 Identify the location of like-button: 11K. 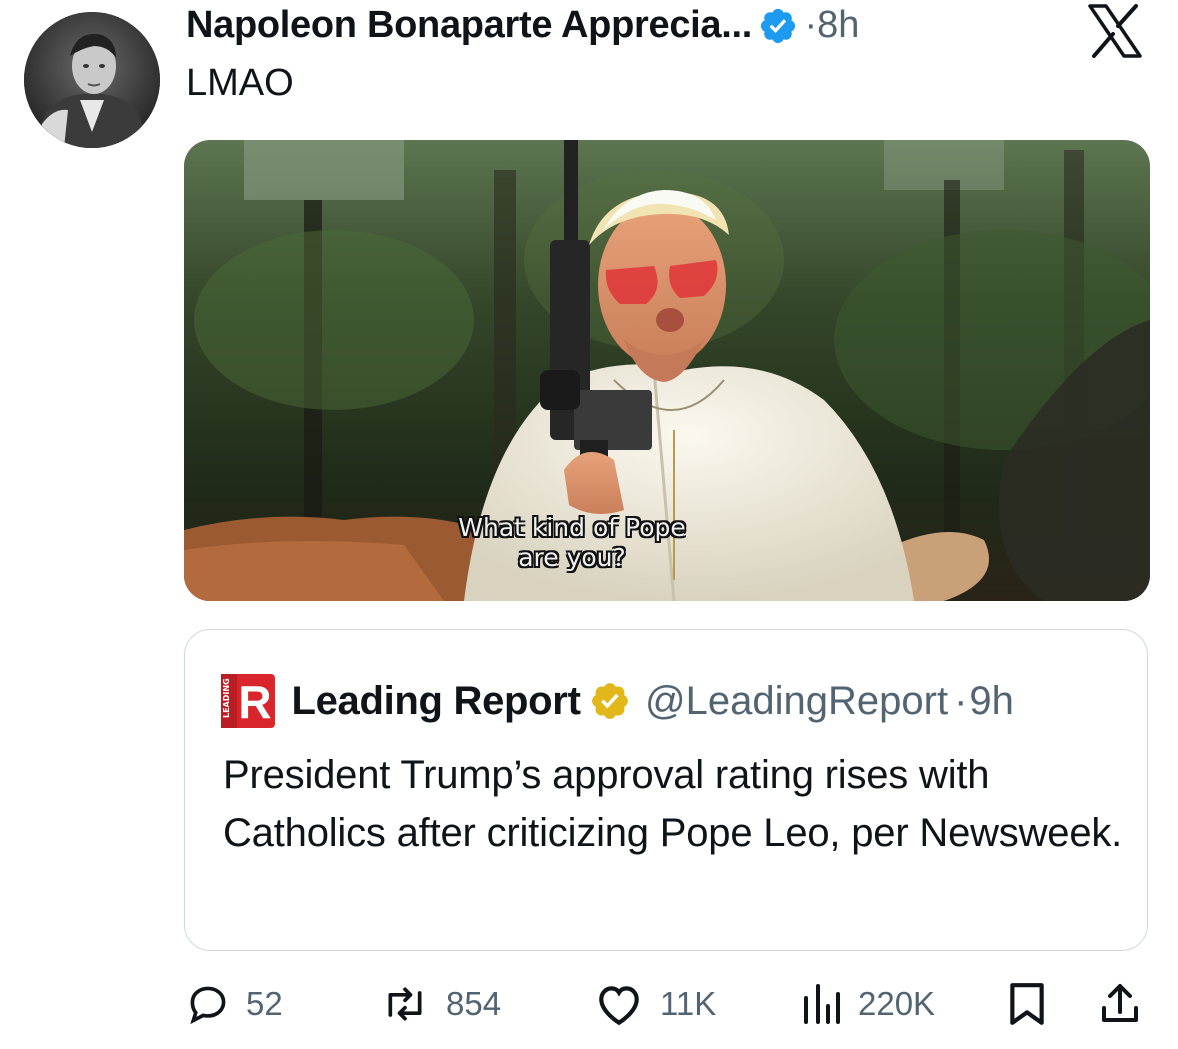
(655, 1004).